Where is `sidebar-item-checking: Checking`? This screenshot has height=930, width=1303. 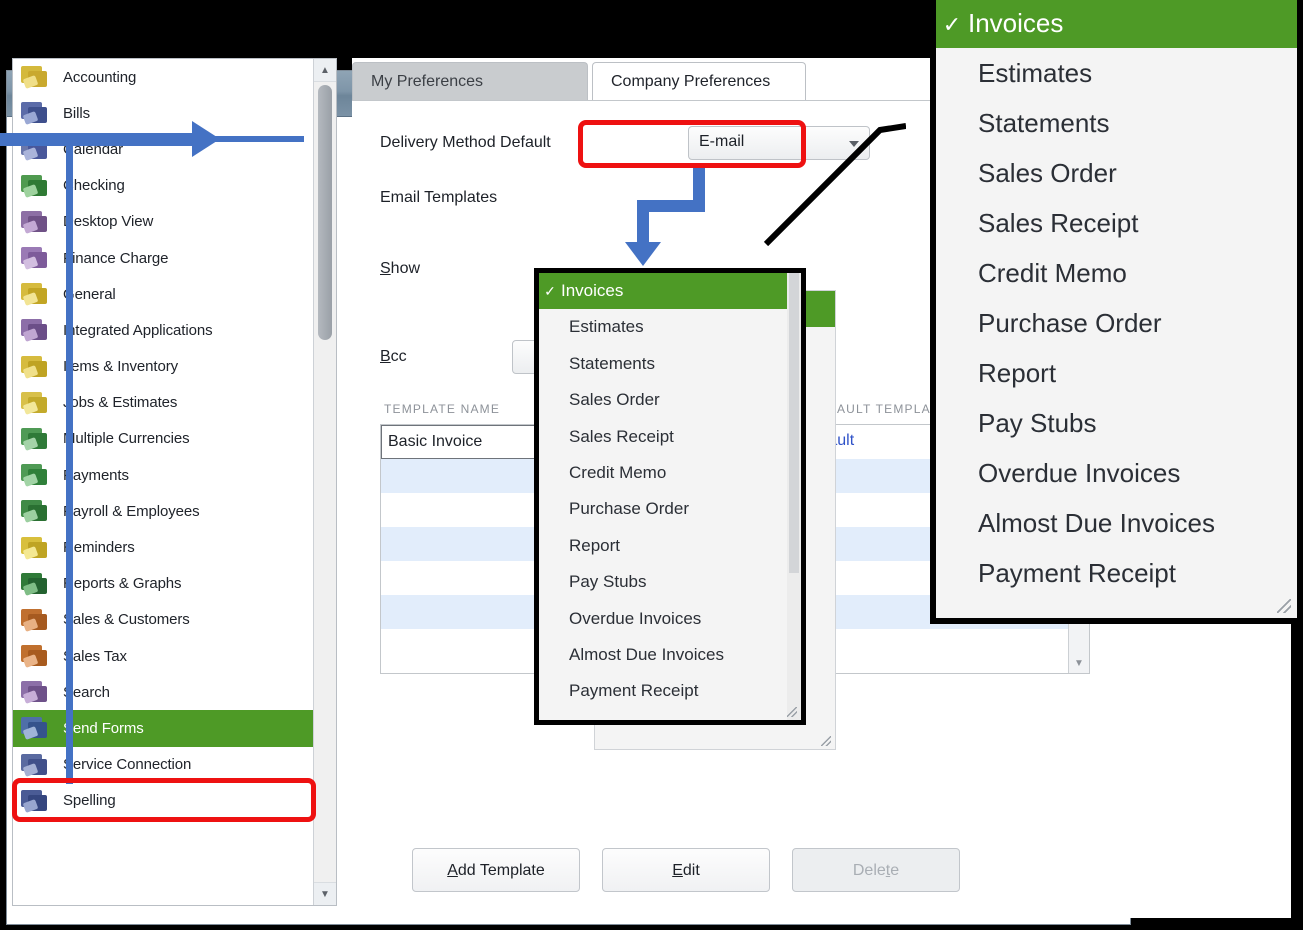 sidebar-item-checking: Checking is located at coordinates (174, 186).